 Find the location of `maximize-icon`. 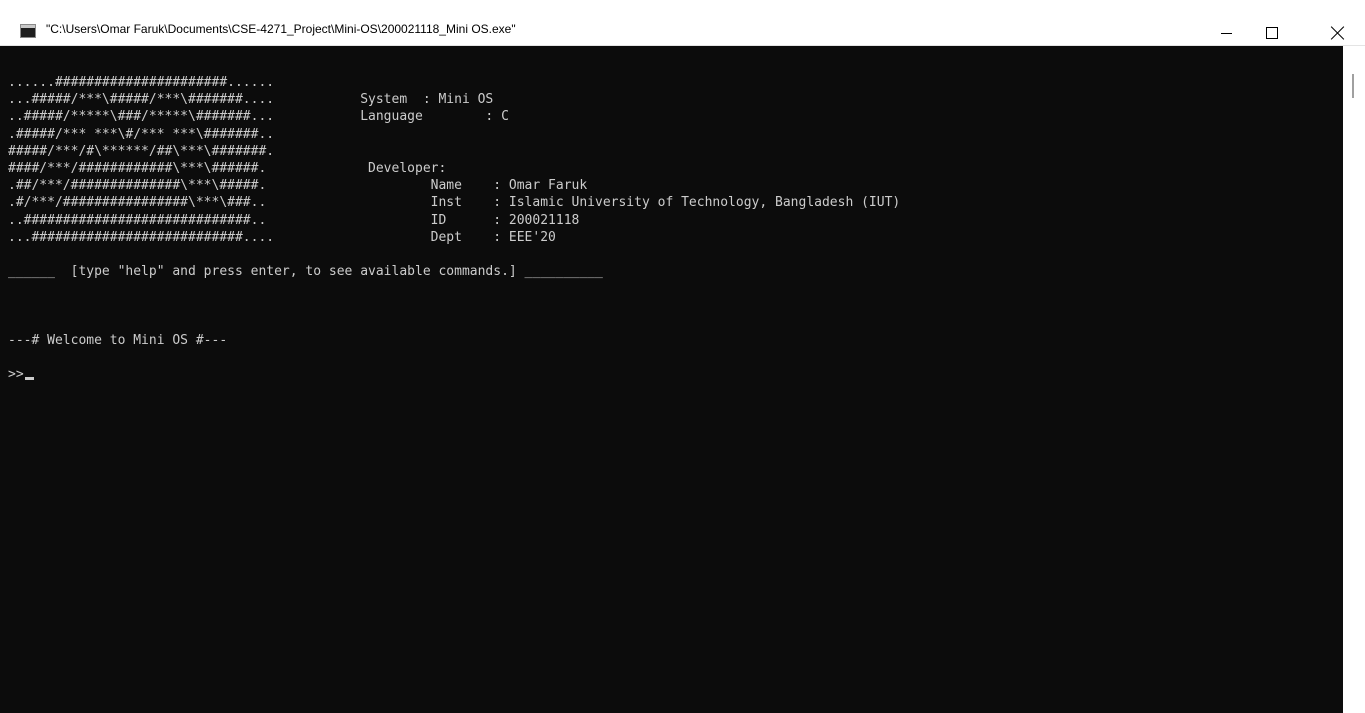

maximize-icon is located at coordinates (1272, 33).